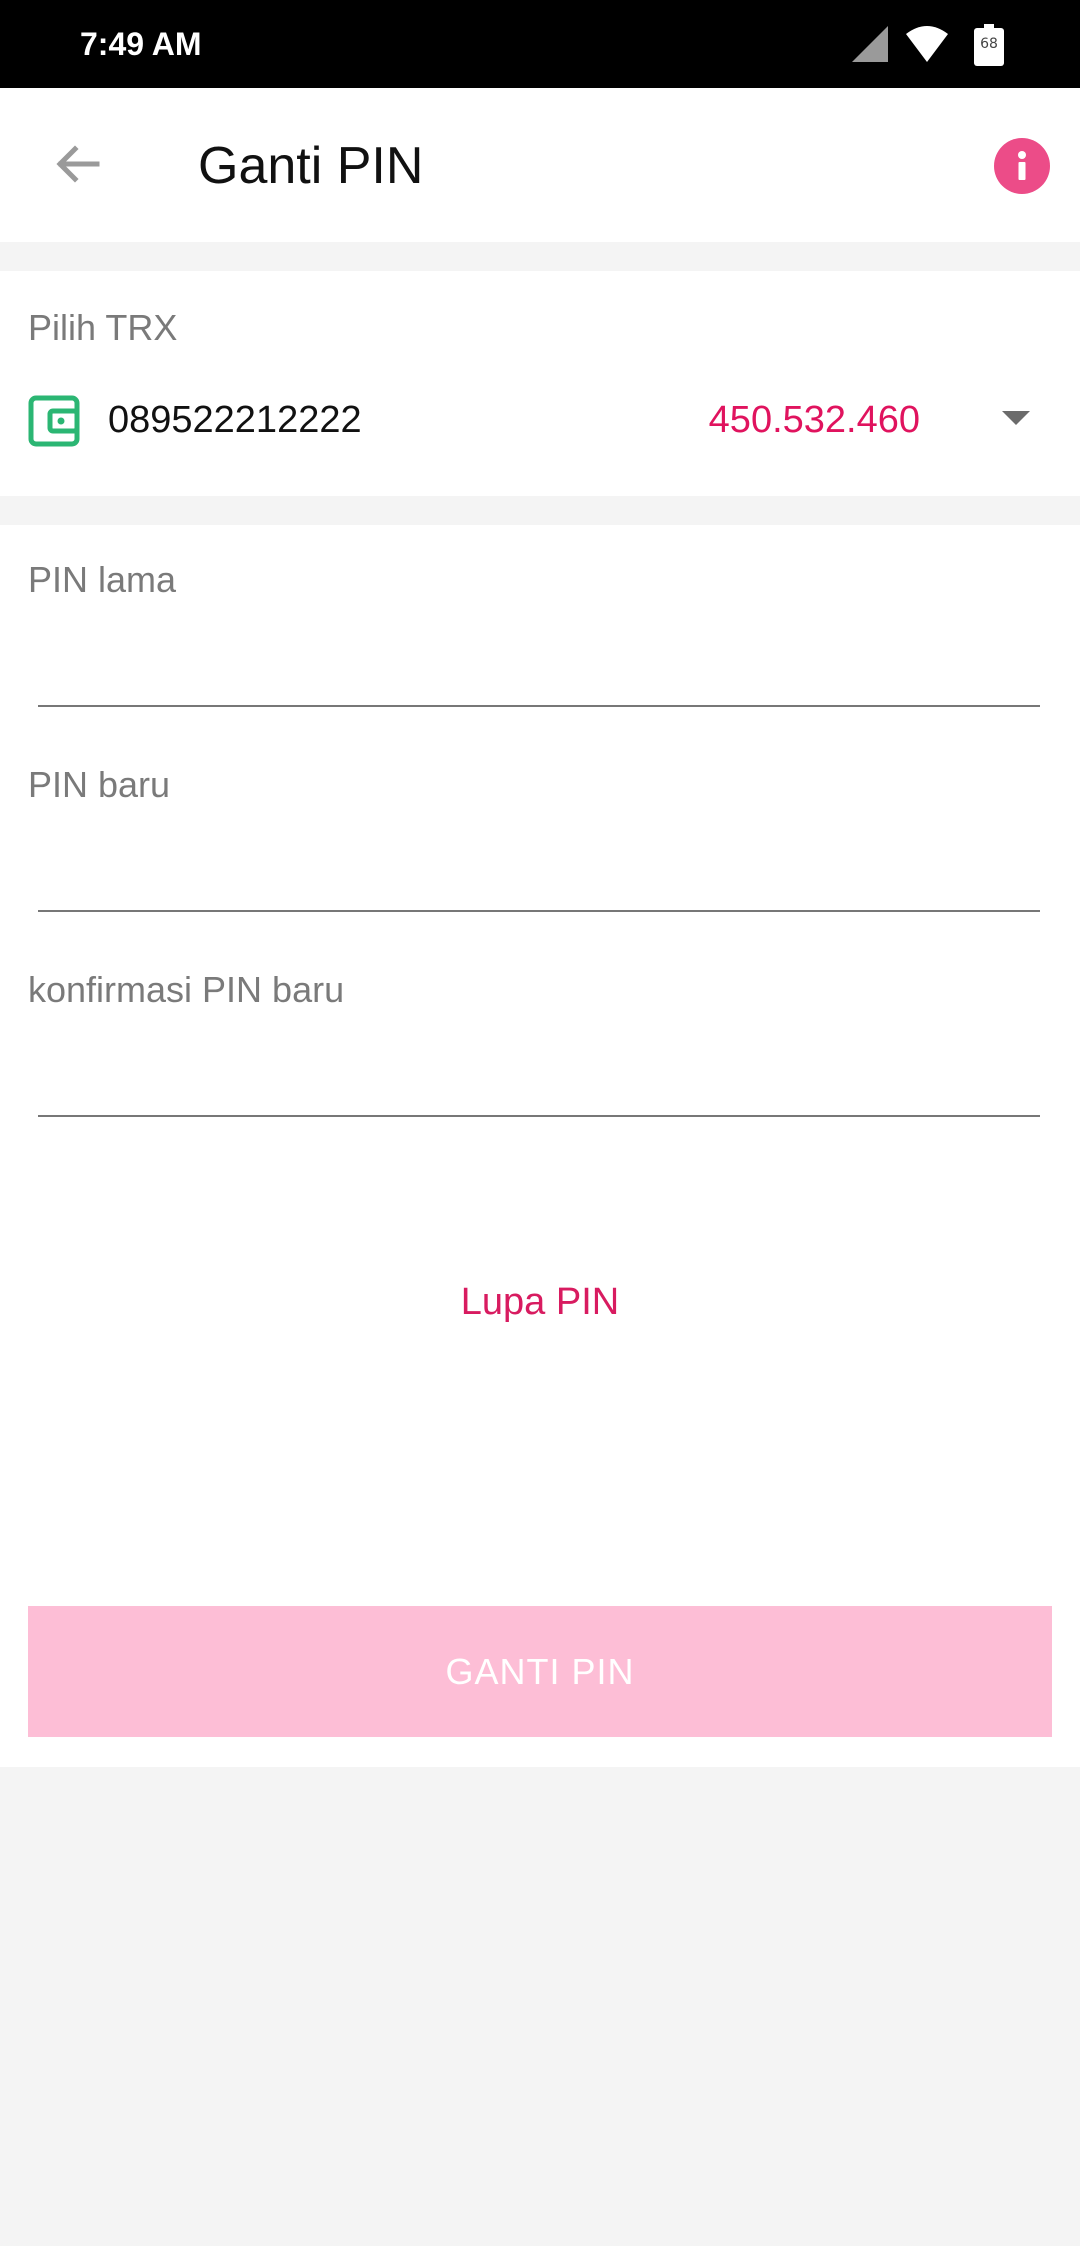 The height and width of the screenshot is (2246, 1080). Describe the element at coordinates (311, 166) in the screenshot. I see `page-title: Ganti PIN` at that location.